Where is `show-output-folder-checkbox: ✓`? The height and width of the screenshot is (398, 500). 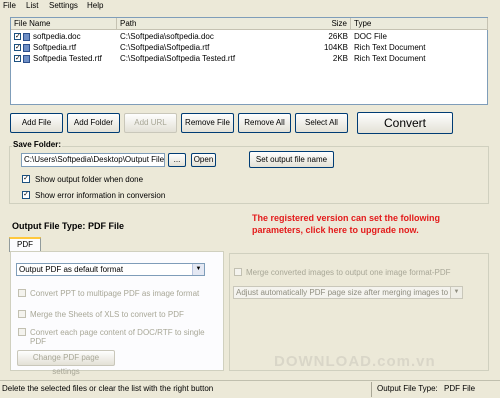 show-output-folder-checkbox: ✓ is located at coordinates (26, 179).